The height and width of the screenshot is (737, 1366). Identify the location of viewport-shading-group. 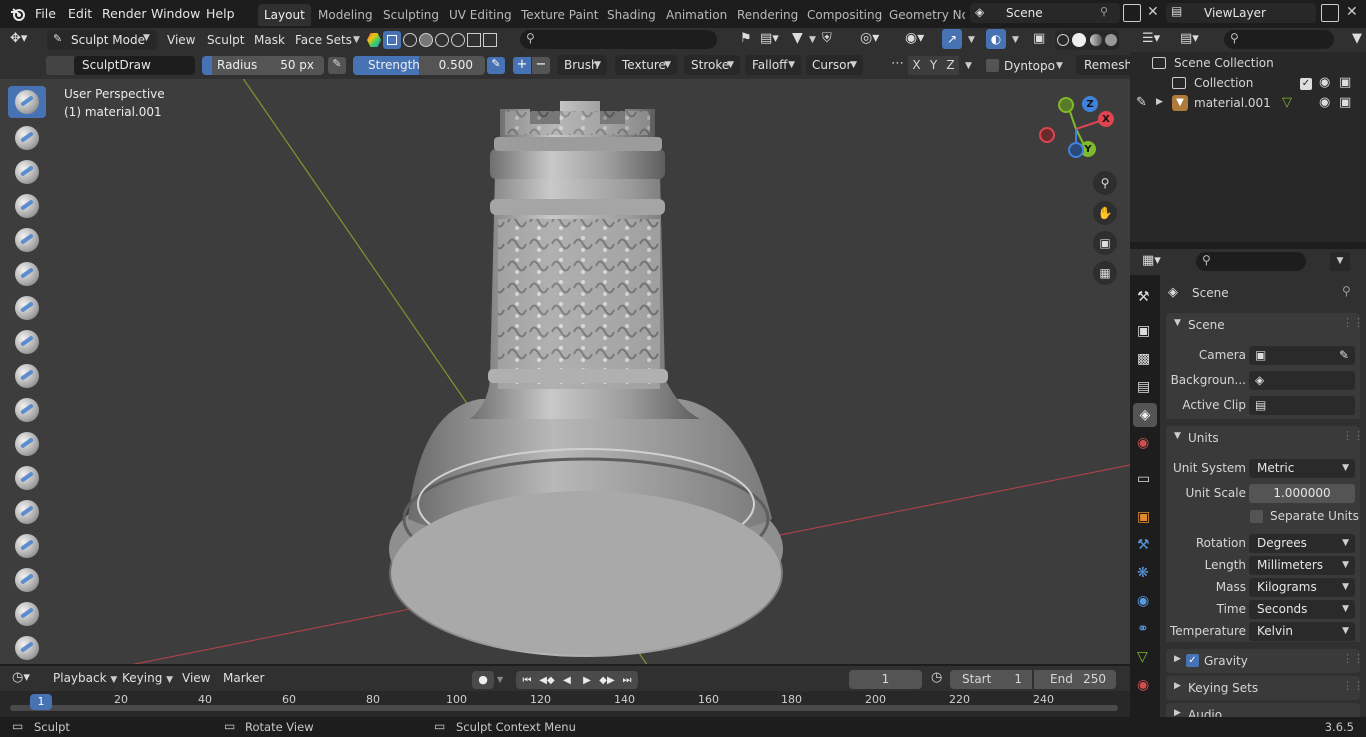
(1087, 40).